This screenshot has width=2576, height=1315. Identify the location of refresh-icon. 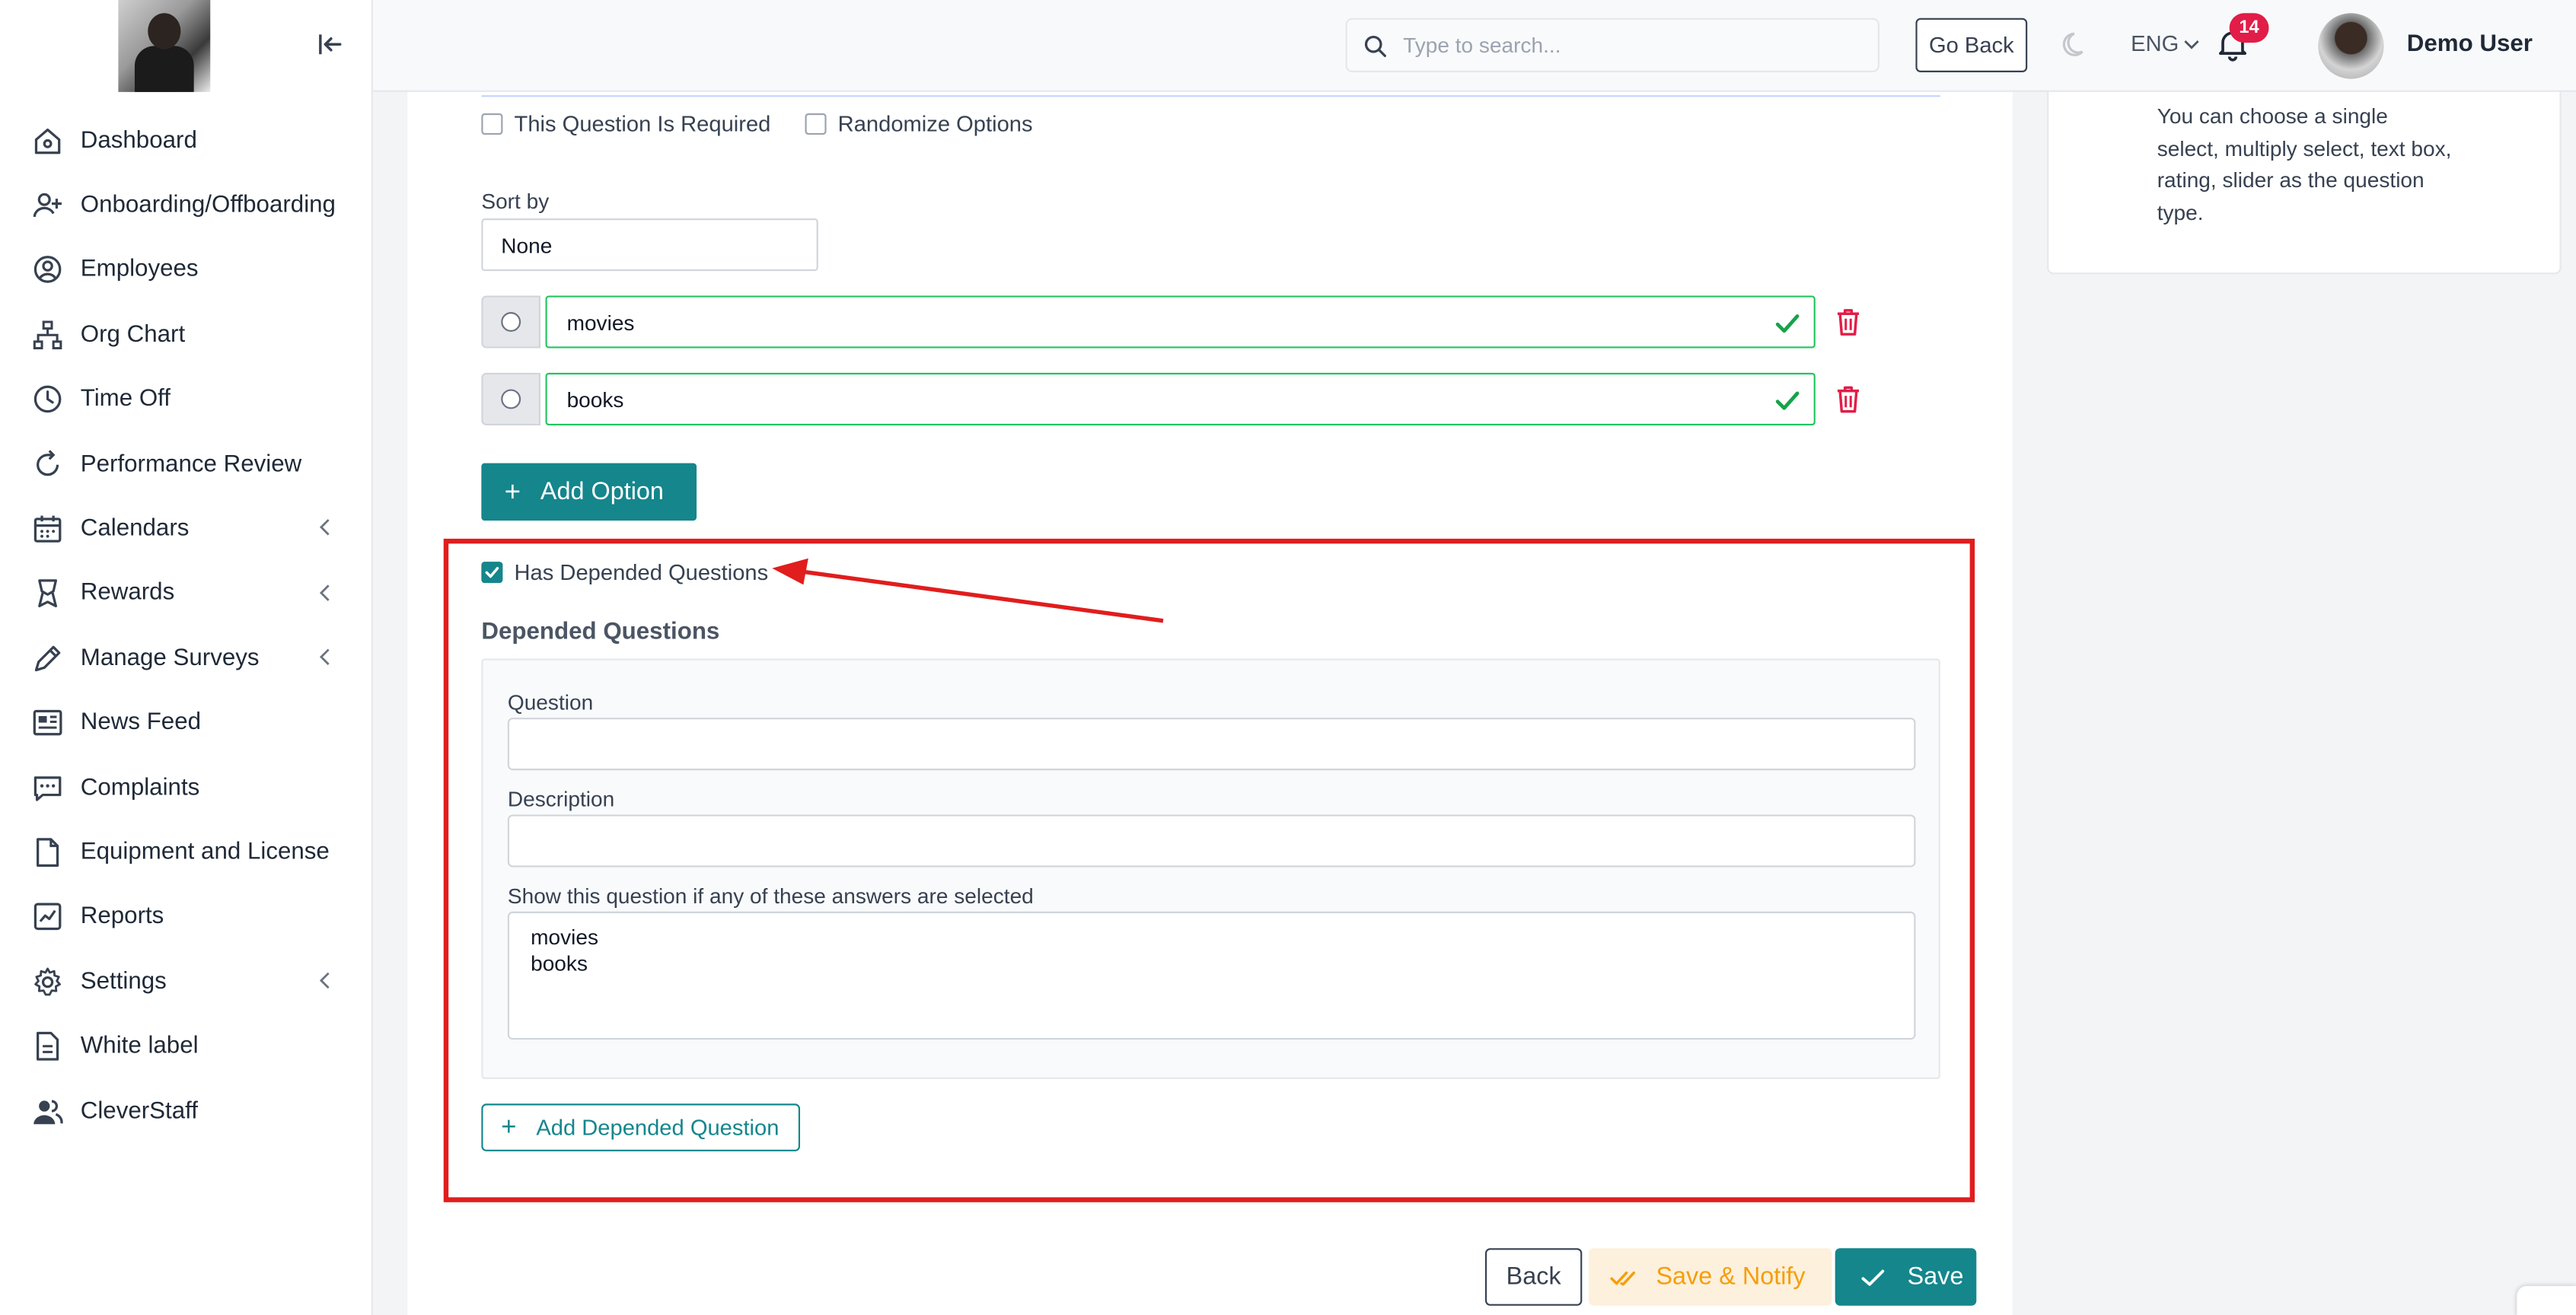
(48, 463).